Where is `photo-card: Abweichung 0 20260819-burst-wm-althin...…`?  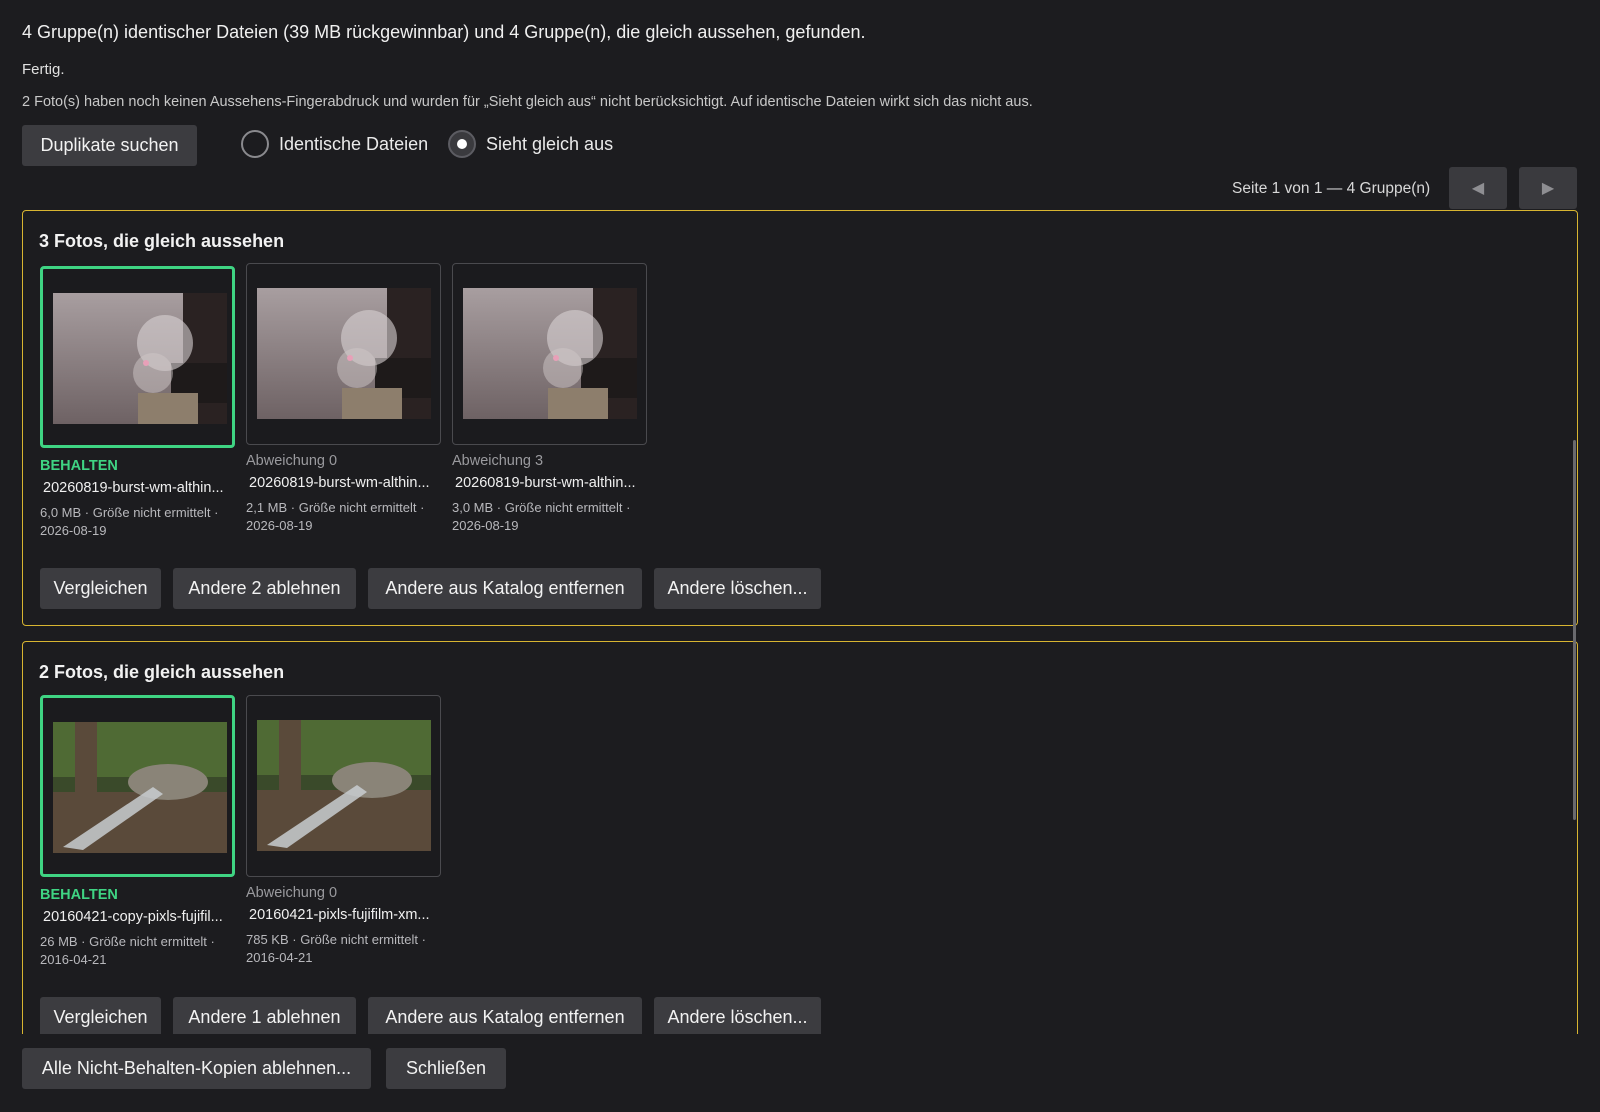
photo-card: Abweichung 0 20260819-burst-wm-althin...… is located at coordinates (343, 403).